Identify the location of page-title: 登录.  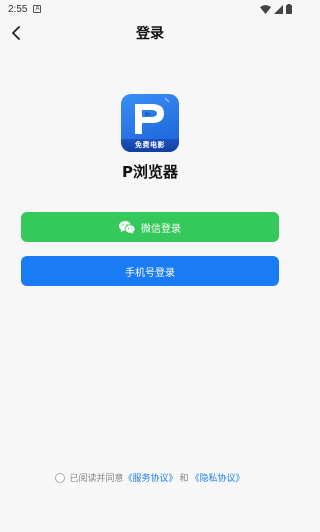
(150, 34).